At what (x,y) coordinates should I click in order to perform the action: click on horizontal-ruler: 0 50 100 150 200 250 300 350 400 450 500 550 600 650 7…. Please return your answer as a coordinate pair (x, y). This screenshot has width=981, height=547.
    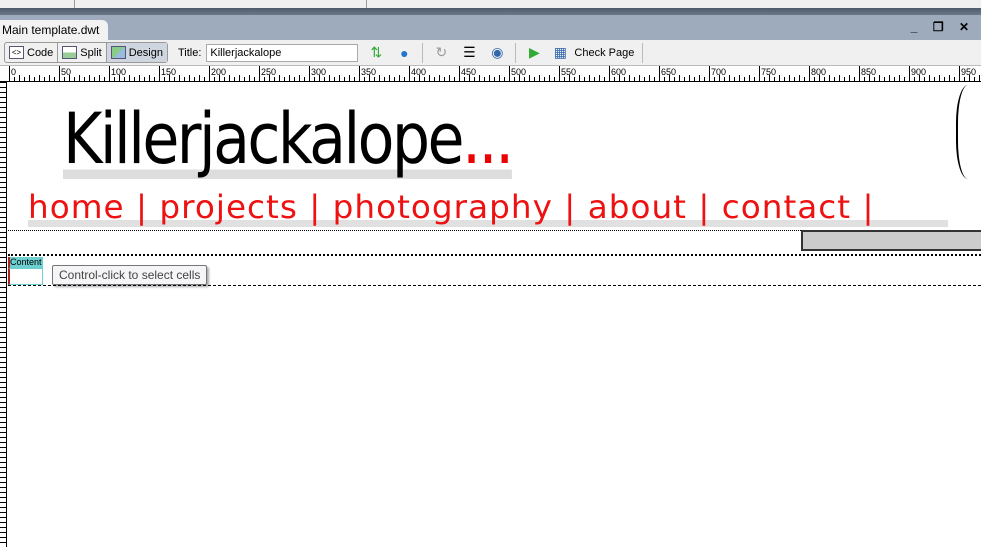
    Looking at the image, I should click on (490, 74).